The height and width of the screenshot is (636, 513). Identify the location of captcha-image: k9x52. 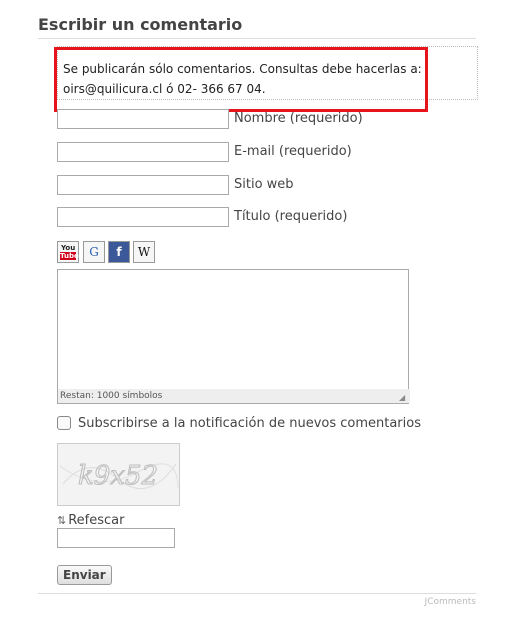
(118, 474).